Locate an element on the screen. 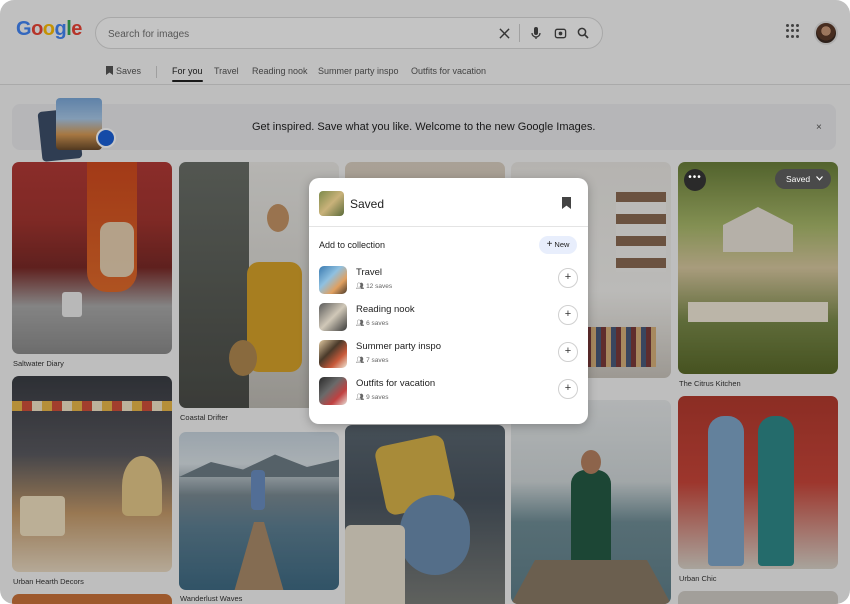 The width and height of the screenshot is (850, 604). avatar is located at coordinates (826, 33).